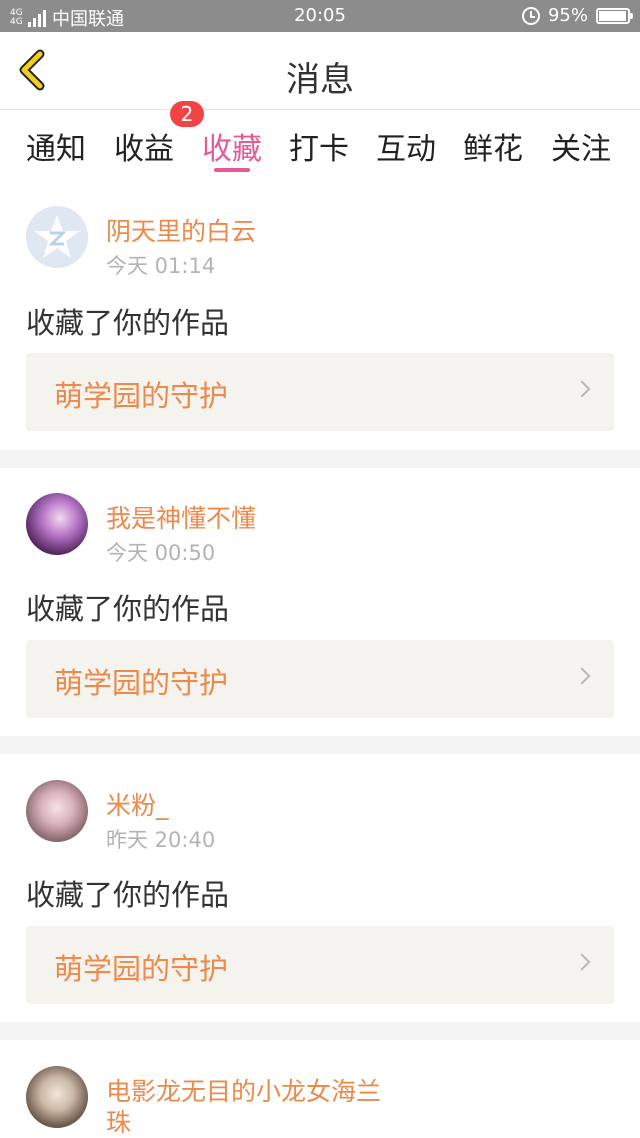 The height and width of the screenshot is (1138, 640). What do you see at coordinates (187, 114) in the screenshot?
I see `unread-badge: 2` at bounding box center [187, 114].